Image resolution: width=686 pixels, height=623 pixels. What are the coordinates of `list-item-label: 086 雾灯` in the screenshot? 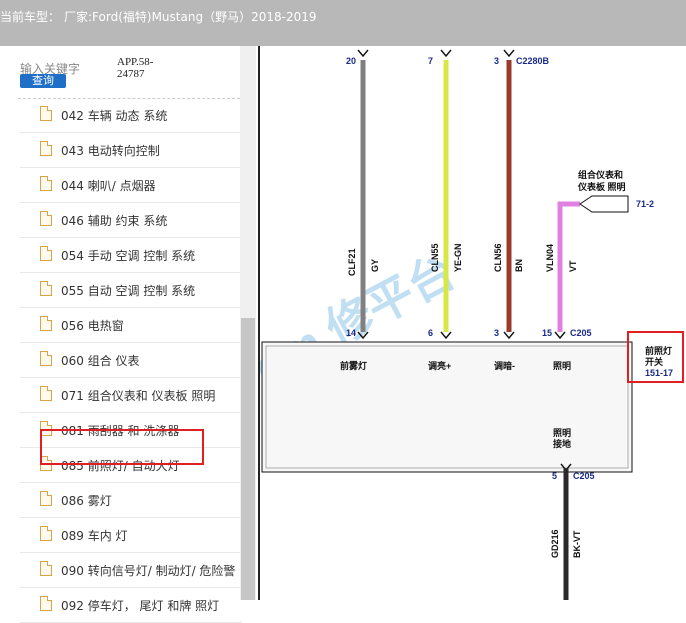 It's located at (86, 501).